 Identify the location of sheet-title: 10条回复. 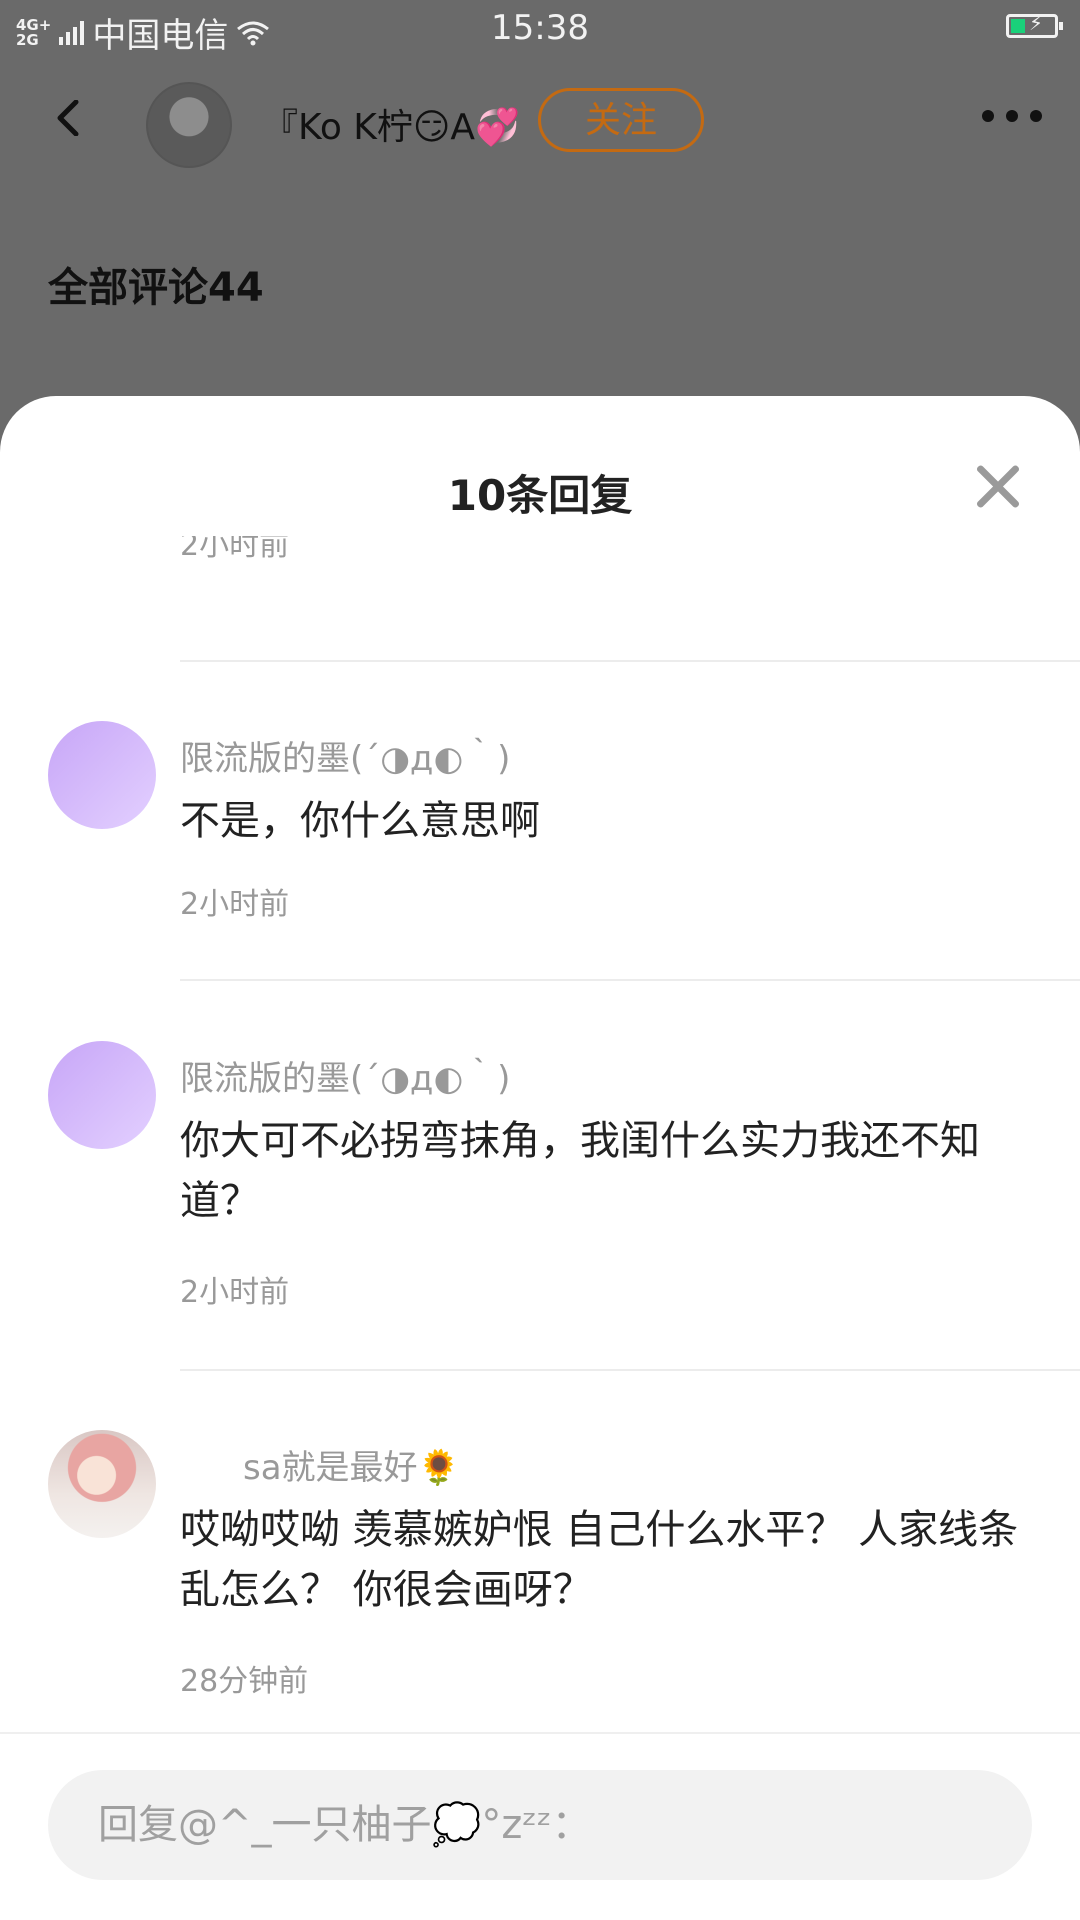
(540, 495).